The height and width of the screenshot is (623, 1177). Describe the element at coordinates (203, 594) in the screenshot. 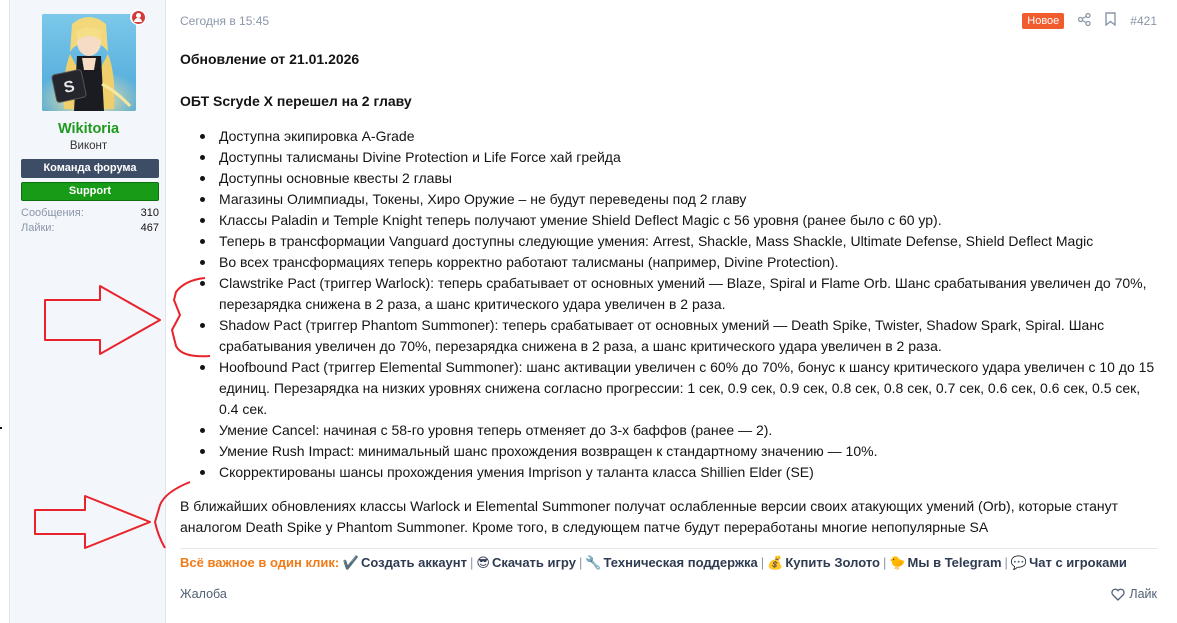

I see `report-button: Жалоба` at that location.